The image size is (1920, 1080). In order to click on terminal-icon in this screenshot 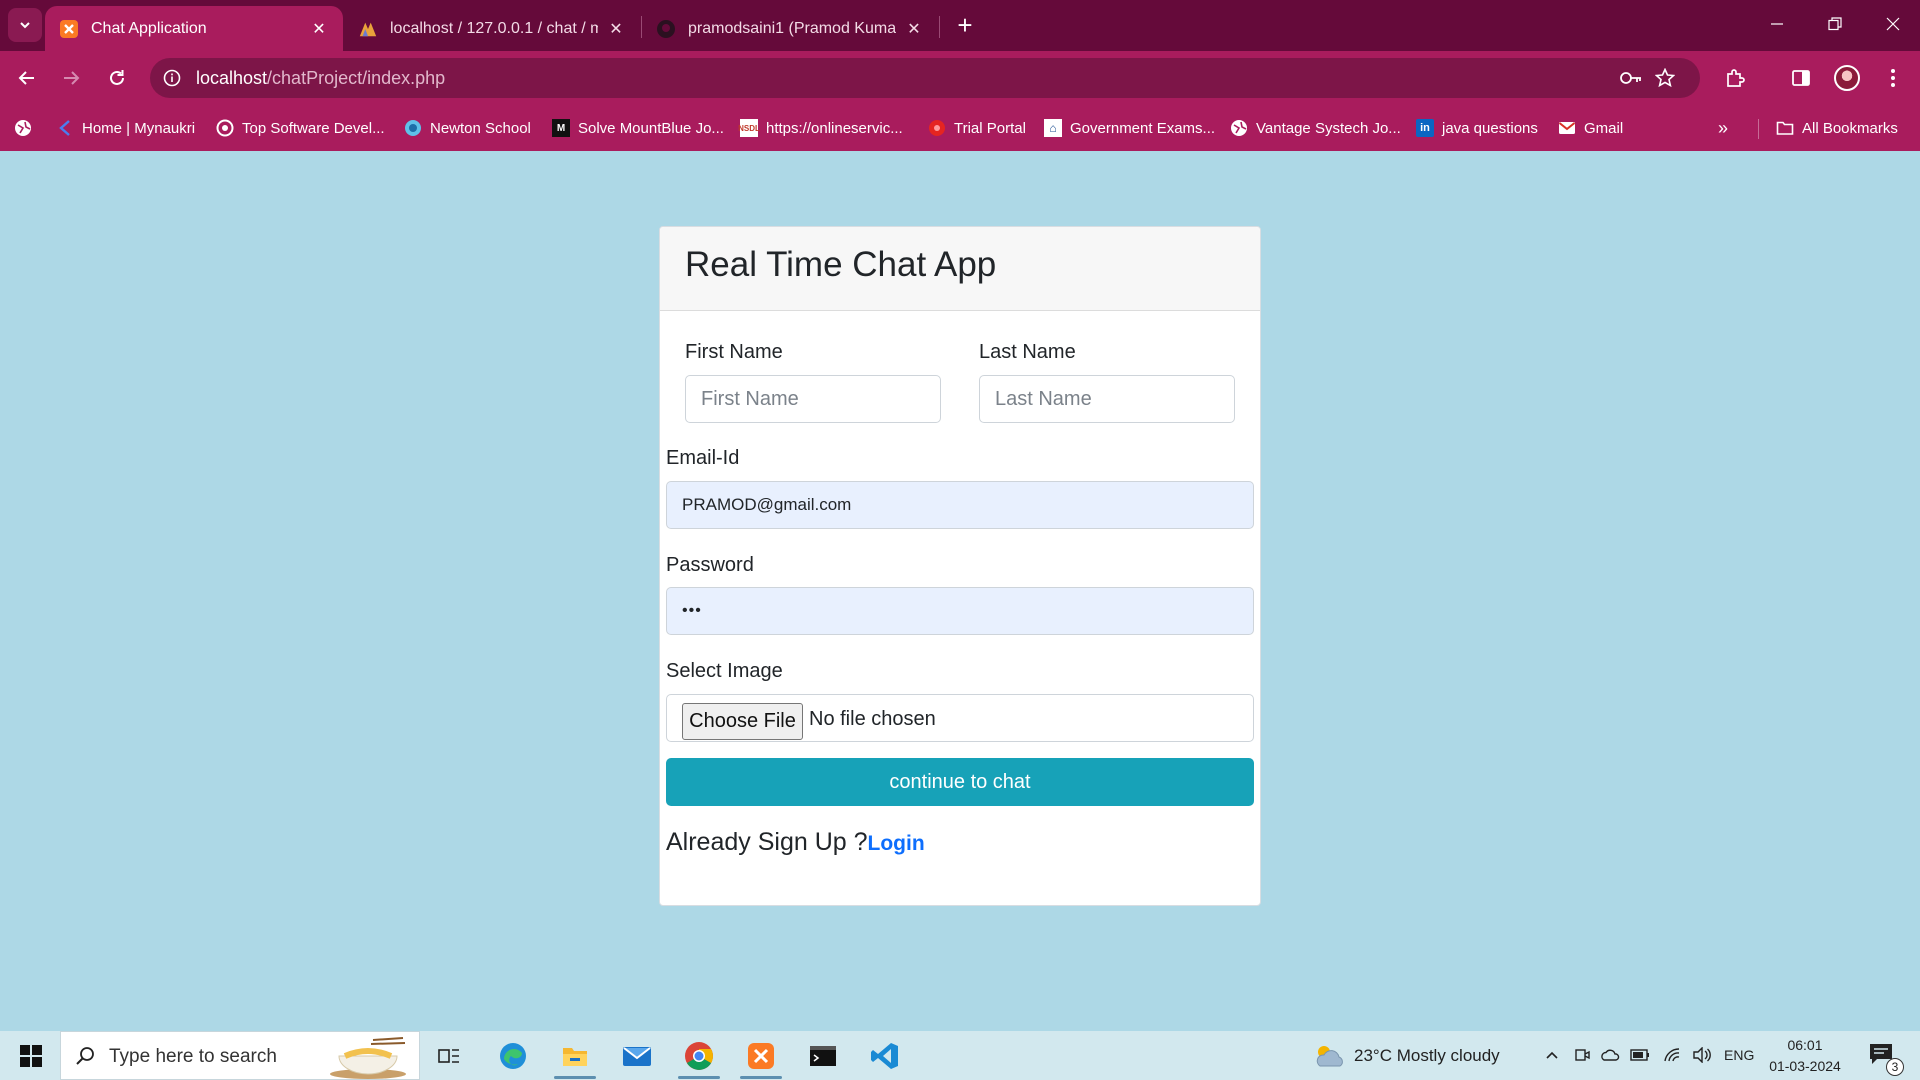, I will do `click(823, 1055)`.